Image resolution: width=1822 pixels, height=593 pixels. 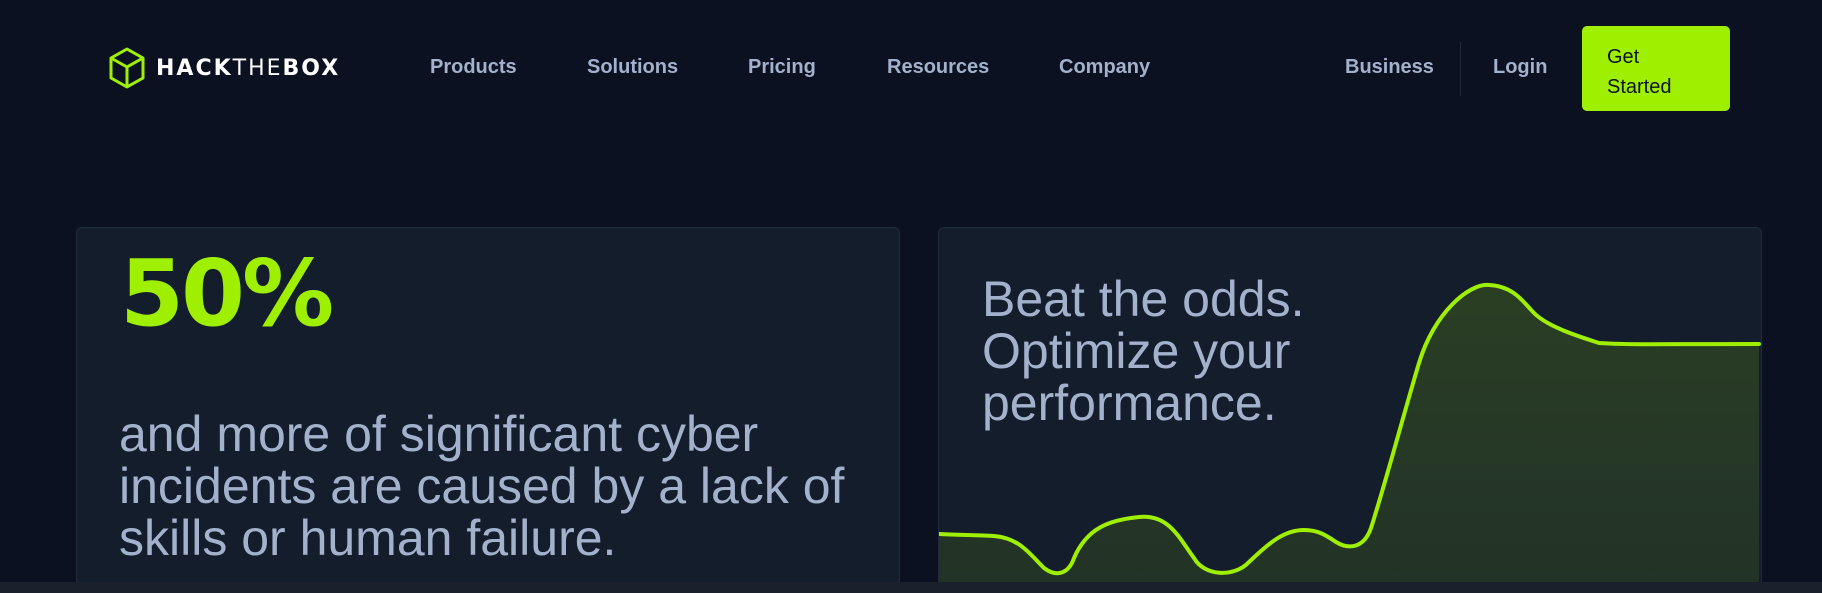 What do you see at coordinates (1104, 67) in the screenshot?
I see `nav-item-company: Company` at bounding box center [1104, 67].